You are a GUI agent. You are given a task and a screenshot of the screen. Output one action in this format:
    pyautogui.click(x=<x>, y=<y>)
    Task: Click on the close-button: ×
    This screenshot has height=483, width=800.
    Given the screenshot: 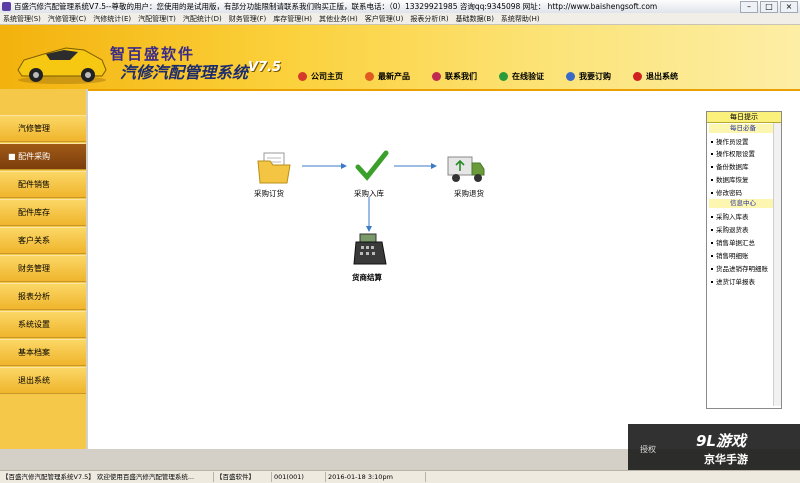 What is the action you would take?
    pyautogui.click(x=789, y=7)
    